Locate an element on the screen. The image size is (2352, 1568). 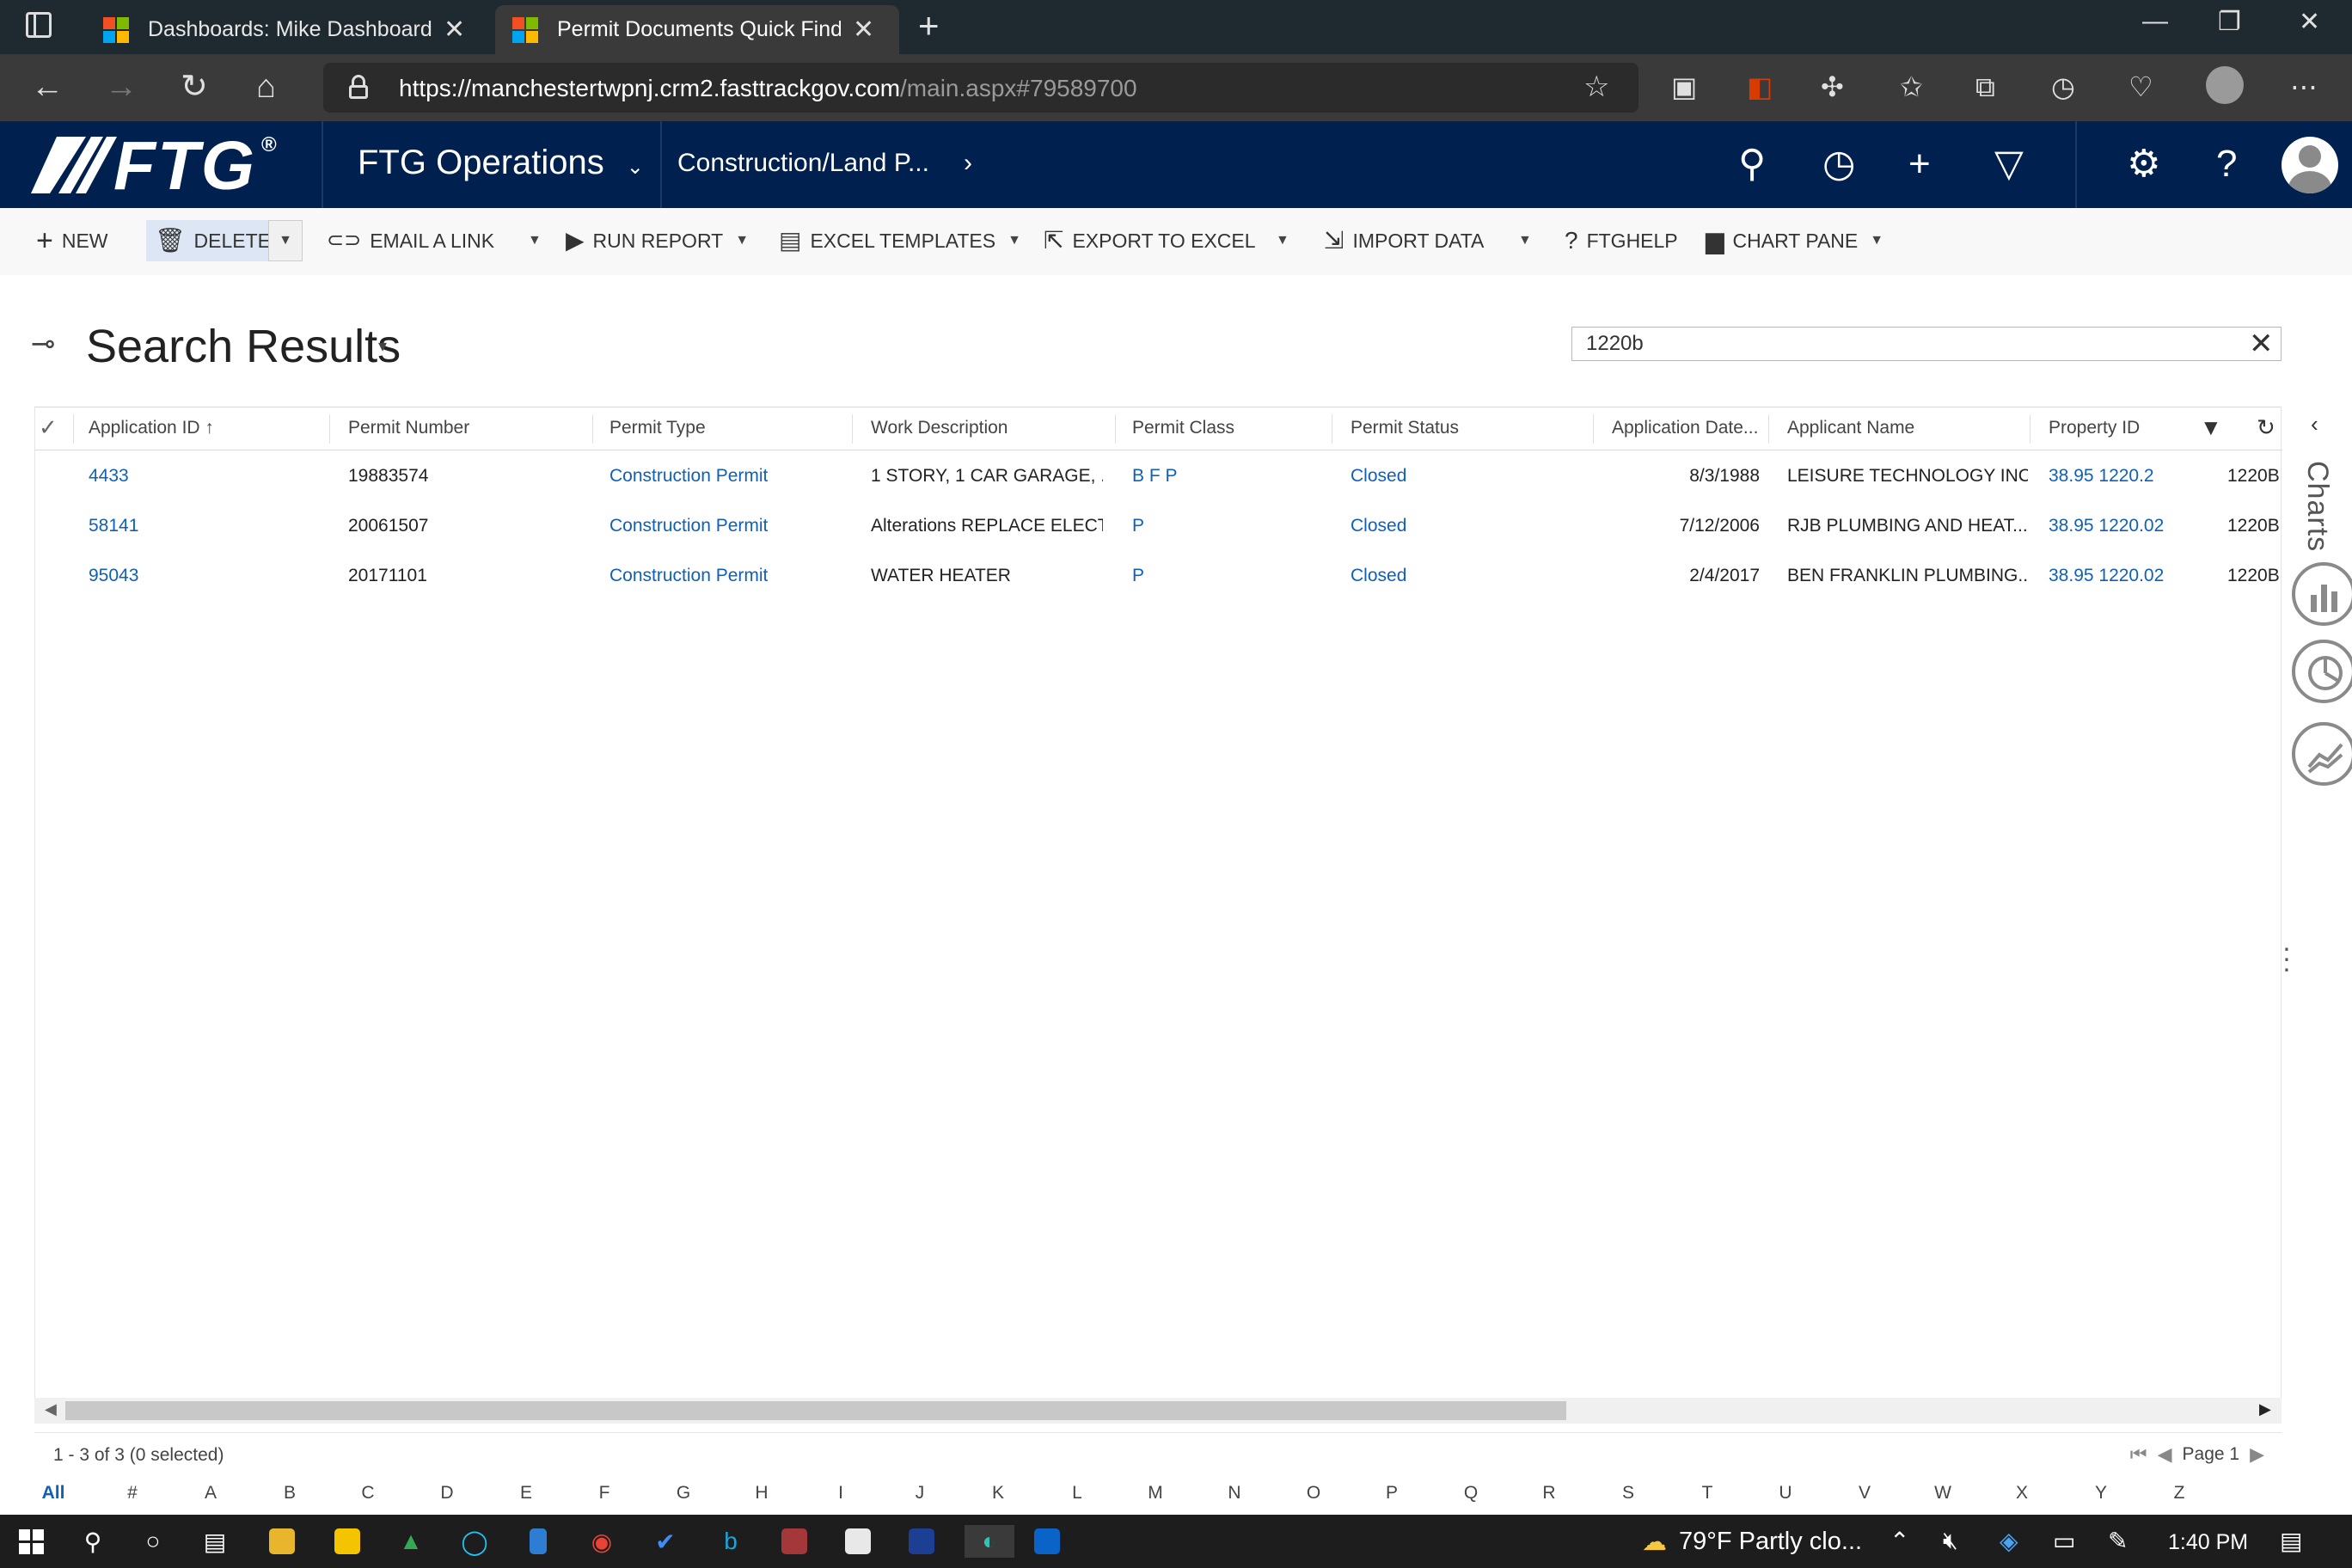
alphabet-filter-d: D is located at coordinates (447, 1493).